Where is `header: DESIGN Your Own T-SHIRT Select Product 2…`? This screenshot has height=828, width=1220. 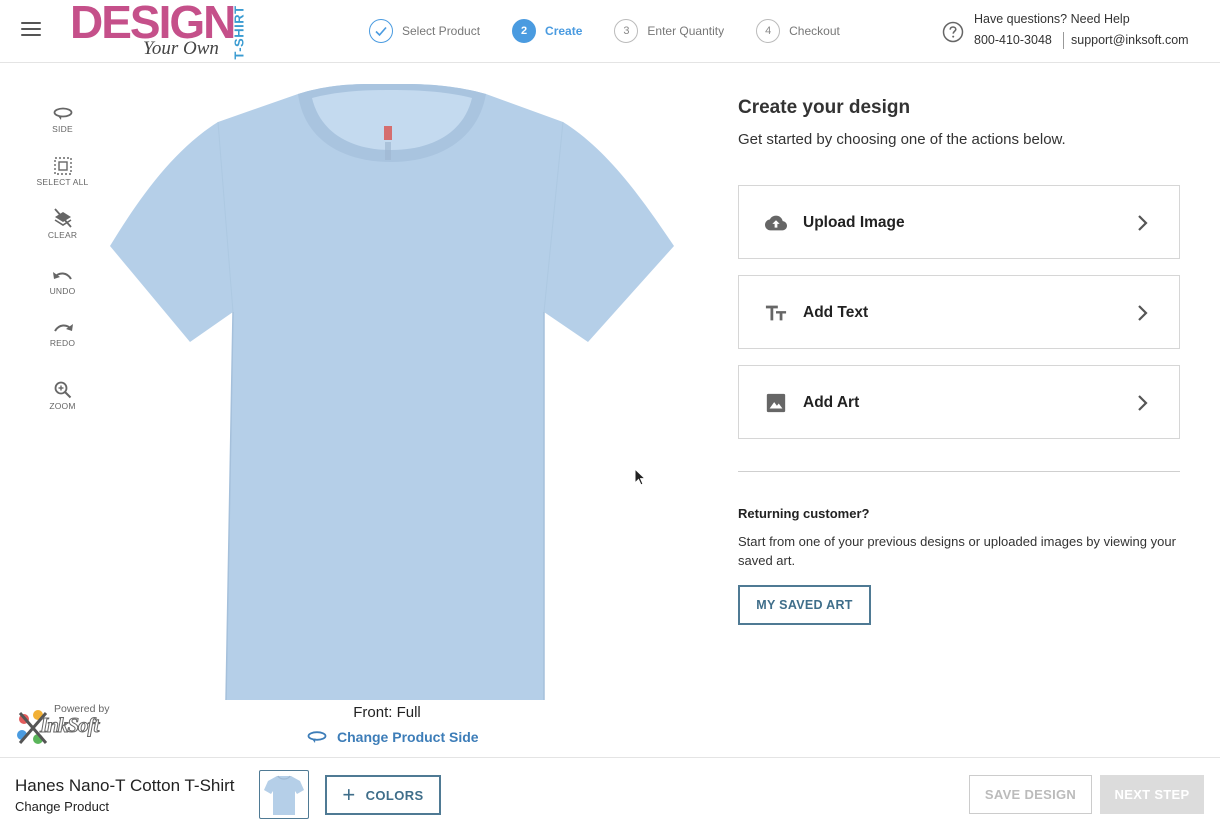
header: DESIGN Your Own T-SHIRT Select Product 2… is located at coordinates (610, 31).